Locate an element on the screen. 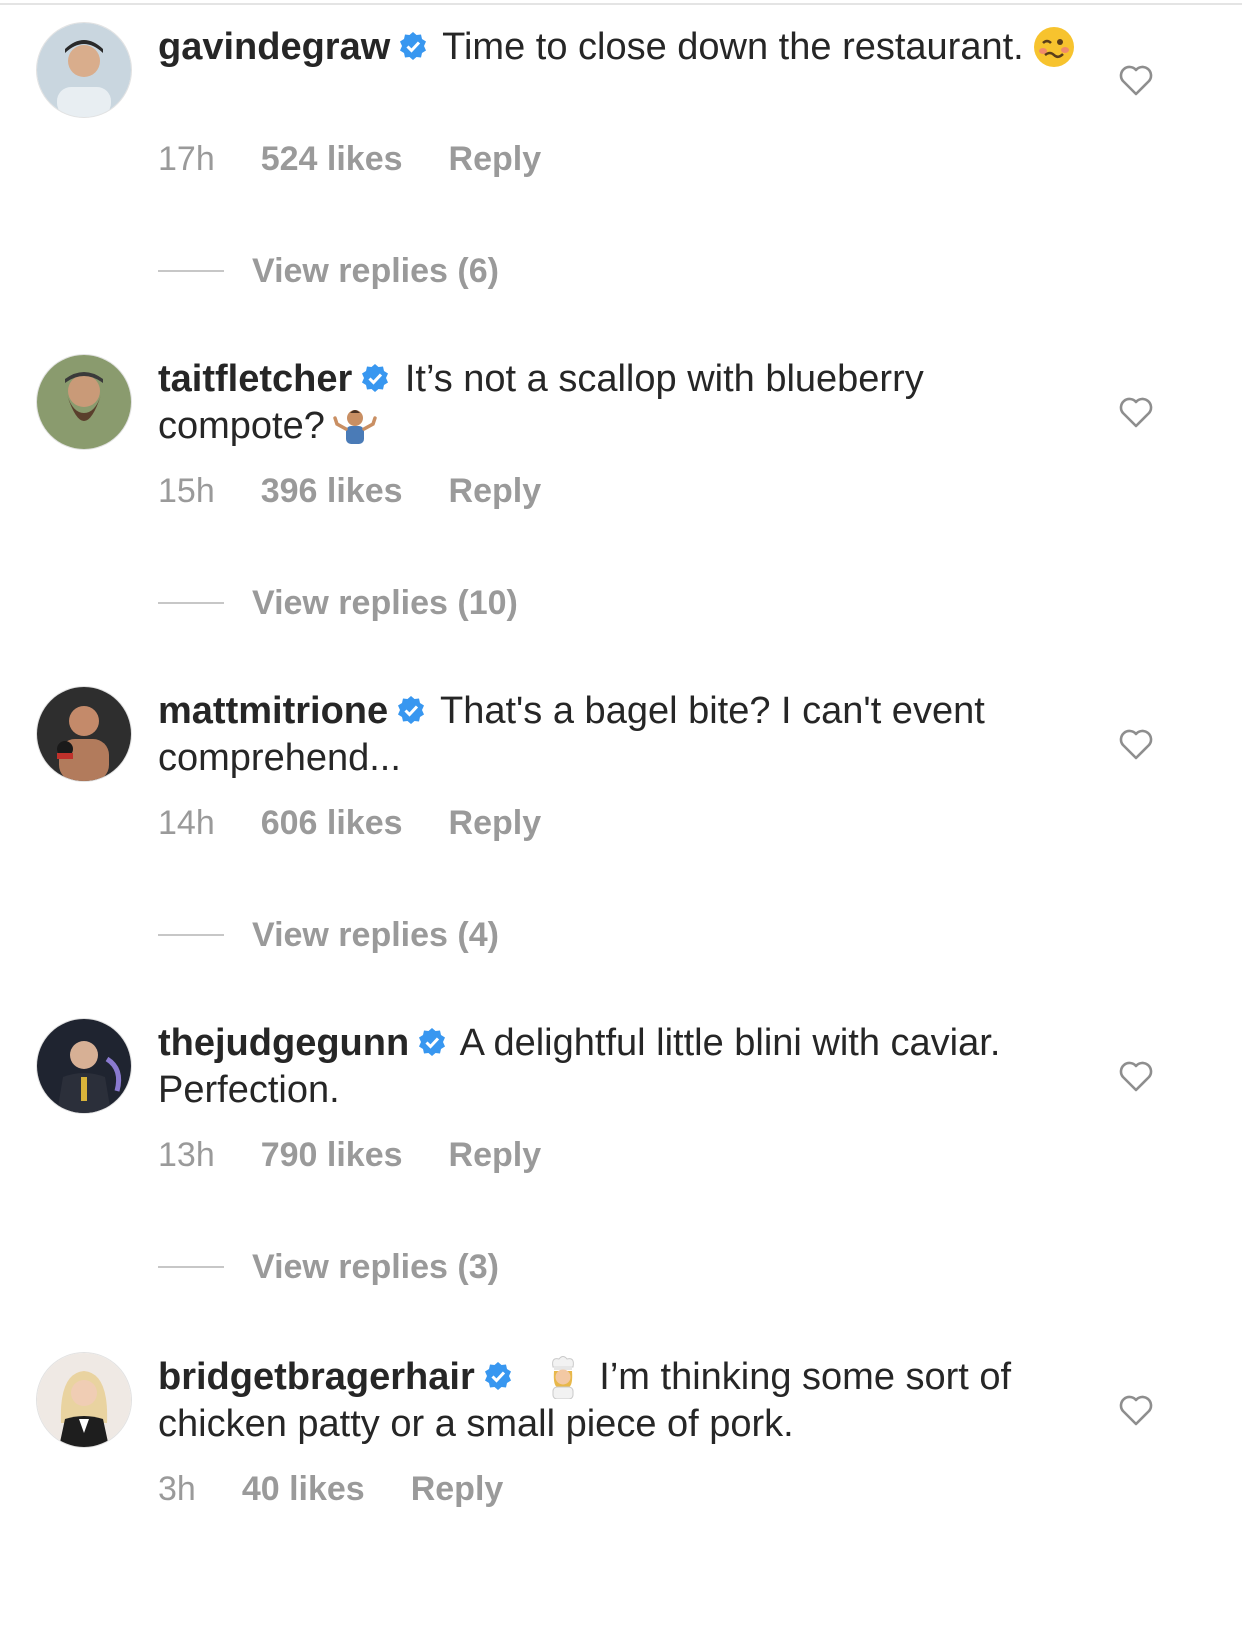 This screenshot has width=1242, height=1630. username: bridgetbragerhair is located at coordinates (316, 1377).